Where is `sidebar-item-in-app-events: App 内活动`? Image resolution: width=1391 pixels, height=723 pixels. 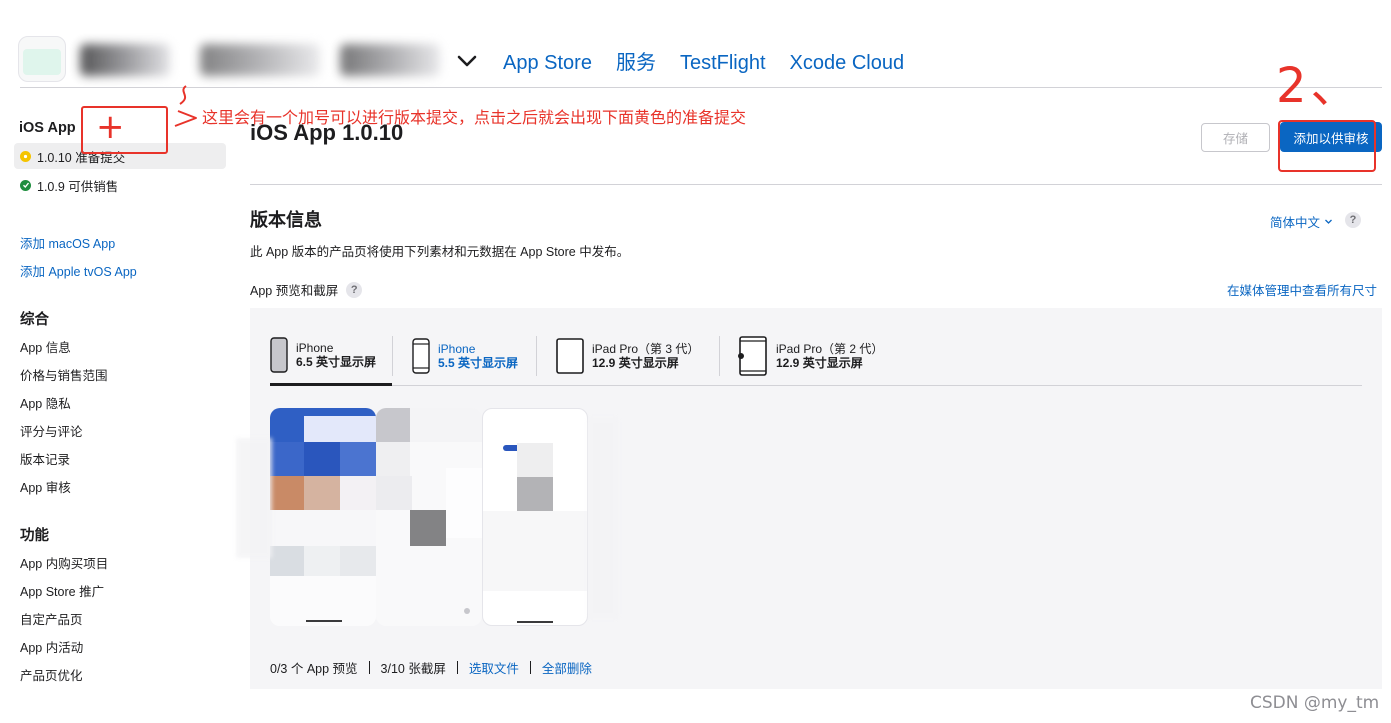
sidebar-item-in-app-events: App 内活动 is located at coordinates (51, 646).